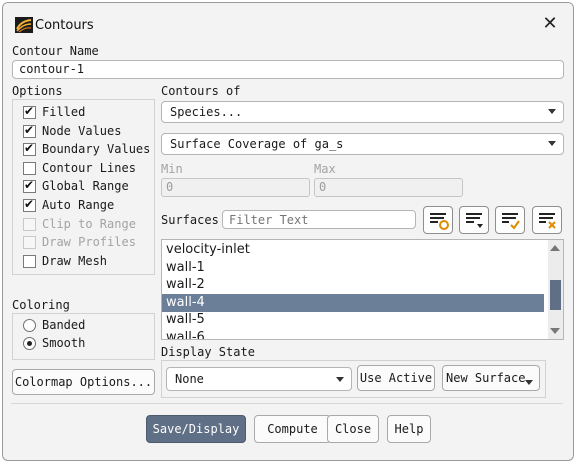 This screenshot has height=465, width=578. I want to click on new-surface-button: New Surface, so click(491, 378).